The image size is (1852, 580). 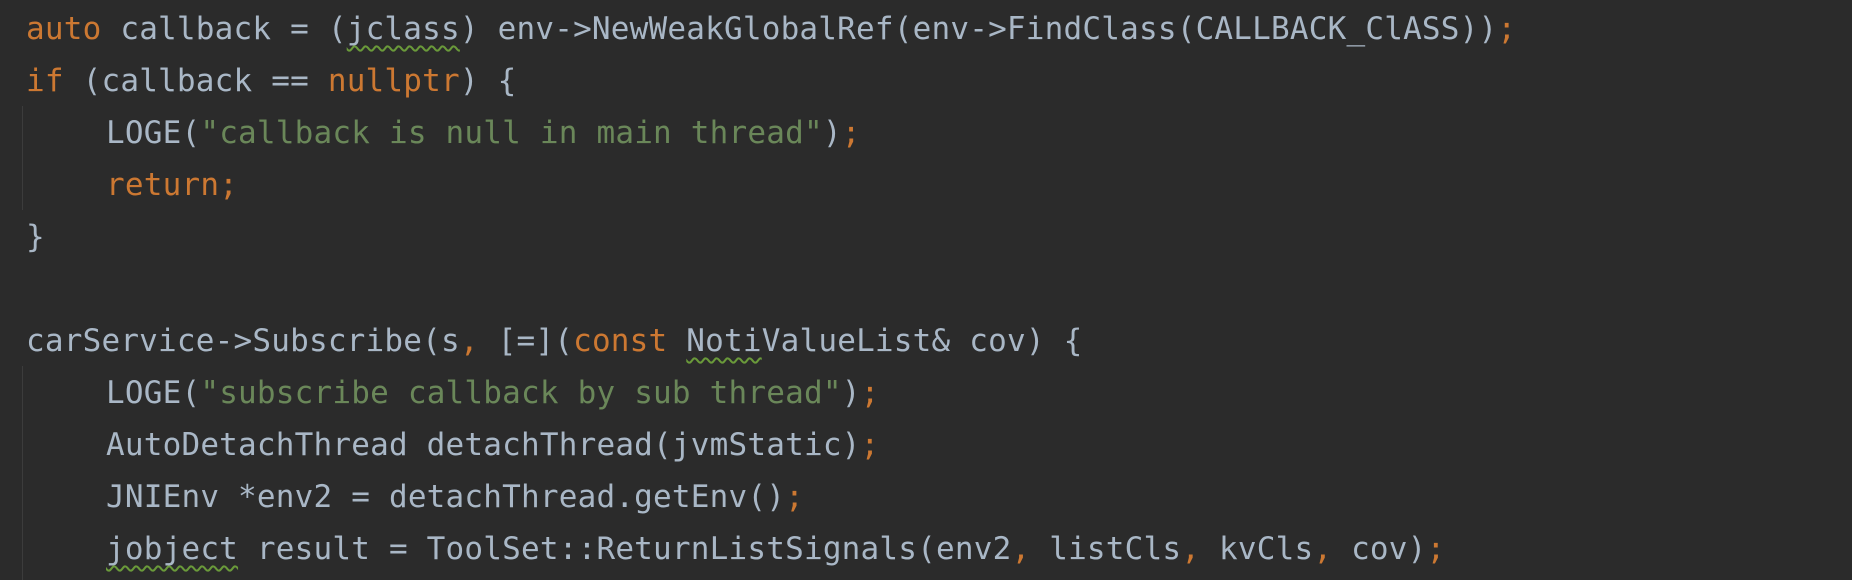 I want to click on code-token: nullptr, so click(x=393, y=81).